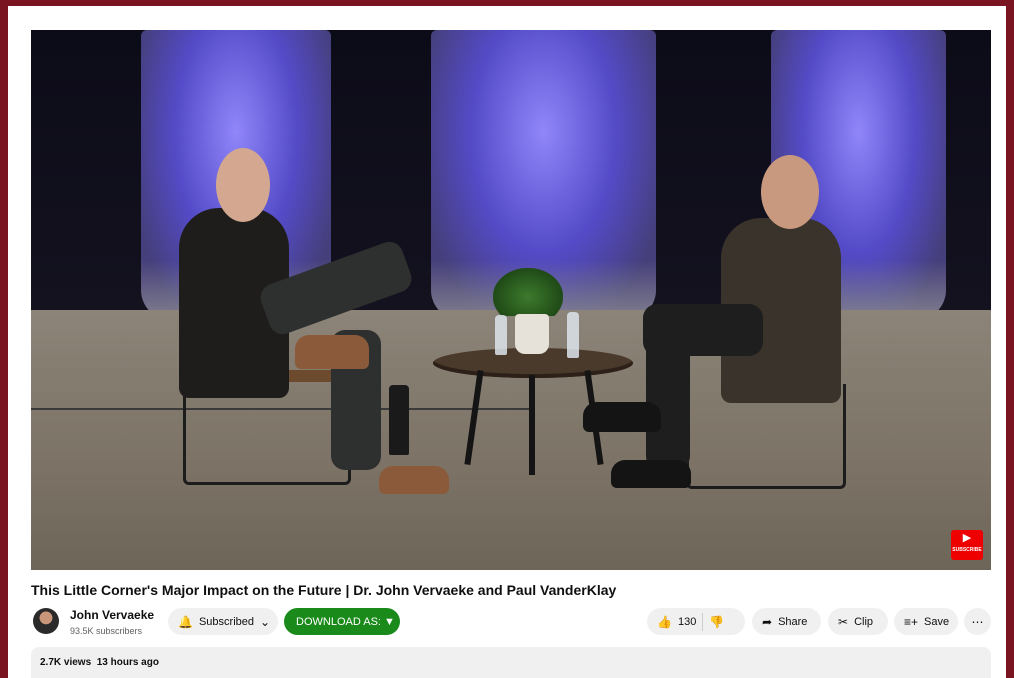  I want to click on save-button: ≡+ Save, so click(926, 621).